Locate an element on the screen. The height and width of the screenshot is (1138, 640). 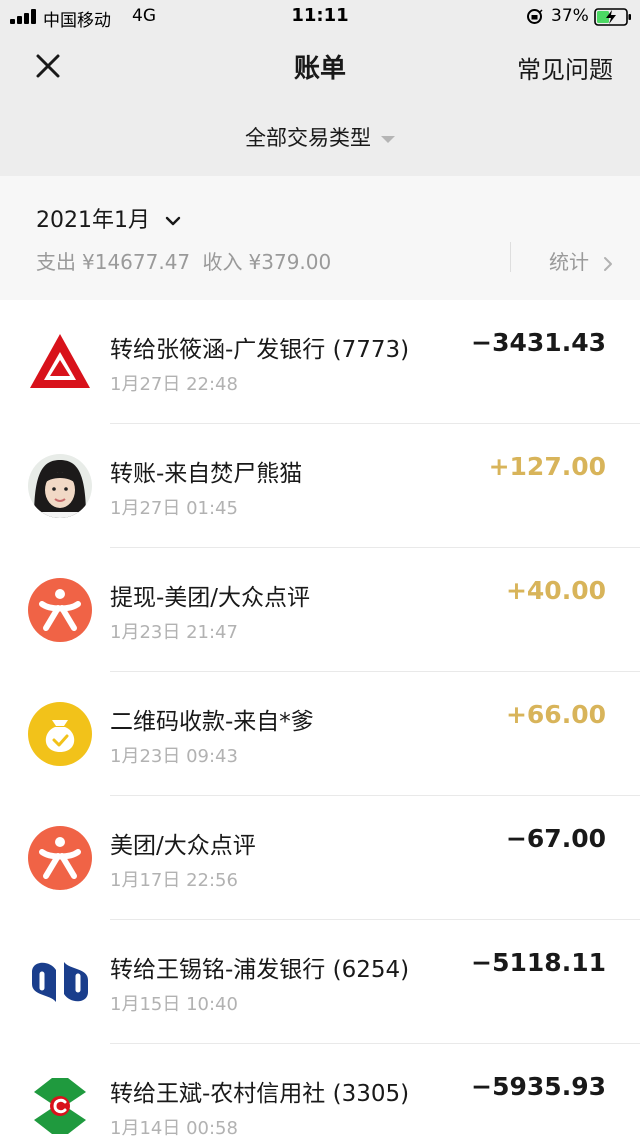
transaction-row: 转给张筱涵-广发银行 (7773) 1月27日 22:48 −3431.43 is located at coordinates (320, 362).